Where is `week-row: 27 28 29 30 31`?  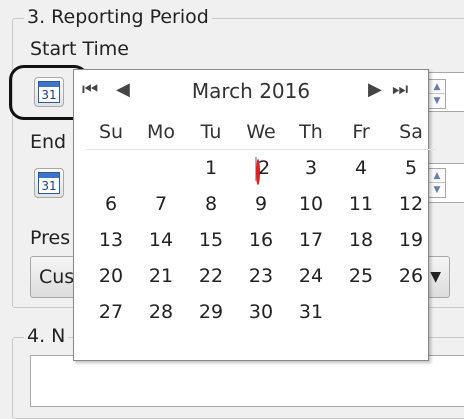 week-row: 27 28 29 30 31 is located at coordinates (261, 312).